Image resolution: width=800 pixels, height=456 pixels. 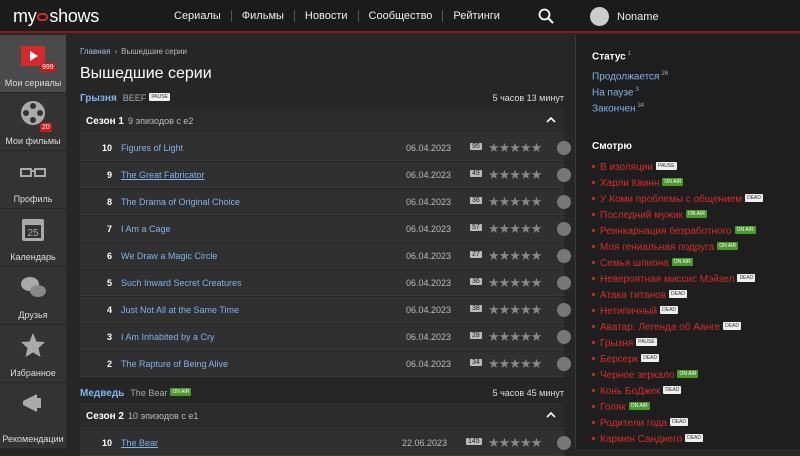 What do you see at coordinates (180, 310) in the screenshot?
I see `episode-title: Just Not All at the Same Time` at bounding box center [180, 310].